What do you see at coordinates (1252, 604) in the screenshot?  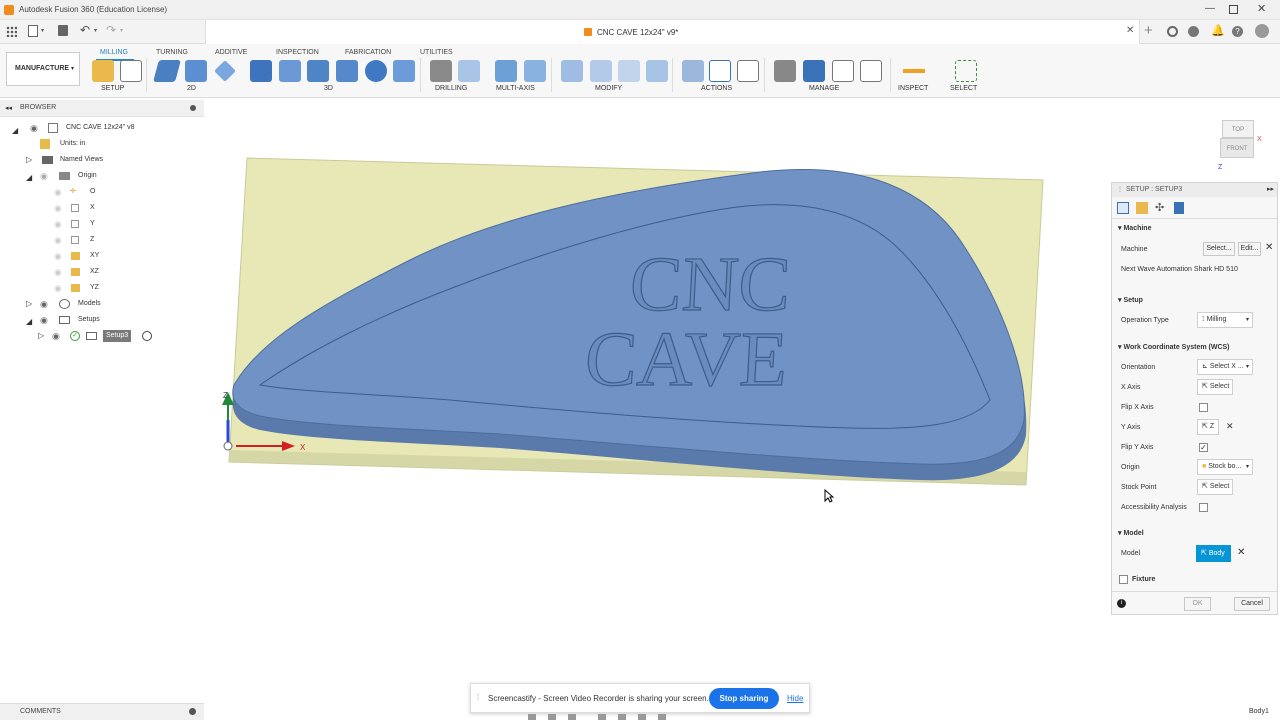 I see `cancel-button: Cancel` at bounding box center [1252, 604].